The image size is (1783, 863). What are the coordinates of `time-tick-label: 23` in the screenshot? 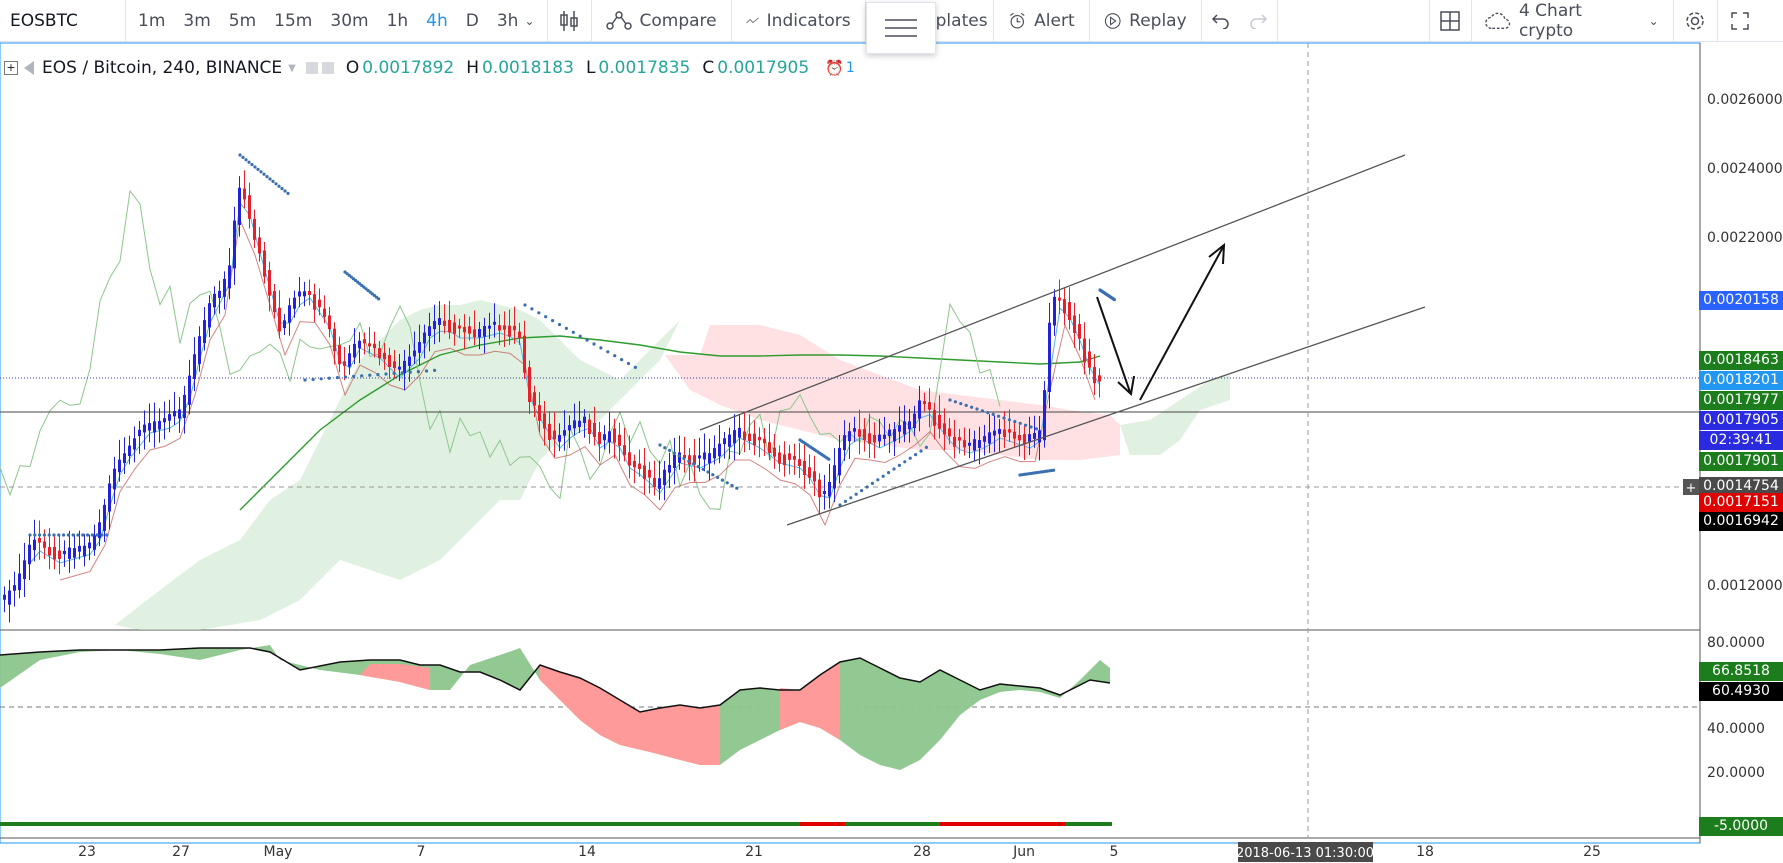 It's located at (87, 852).